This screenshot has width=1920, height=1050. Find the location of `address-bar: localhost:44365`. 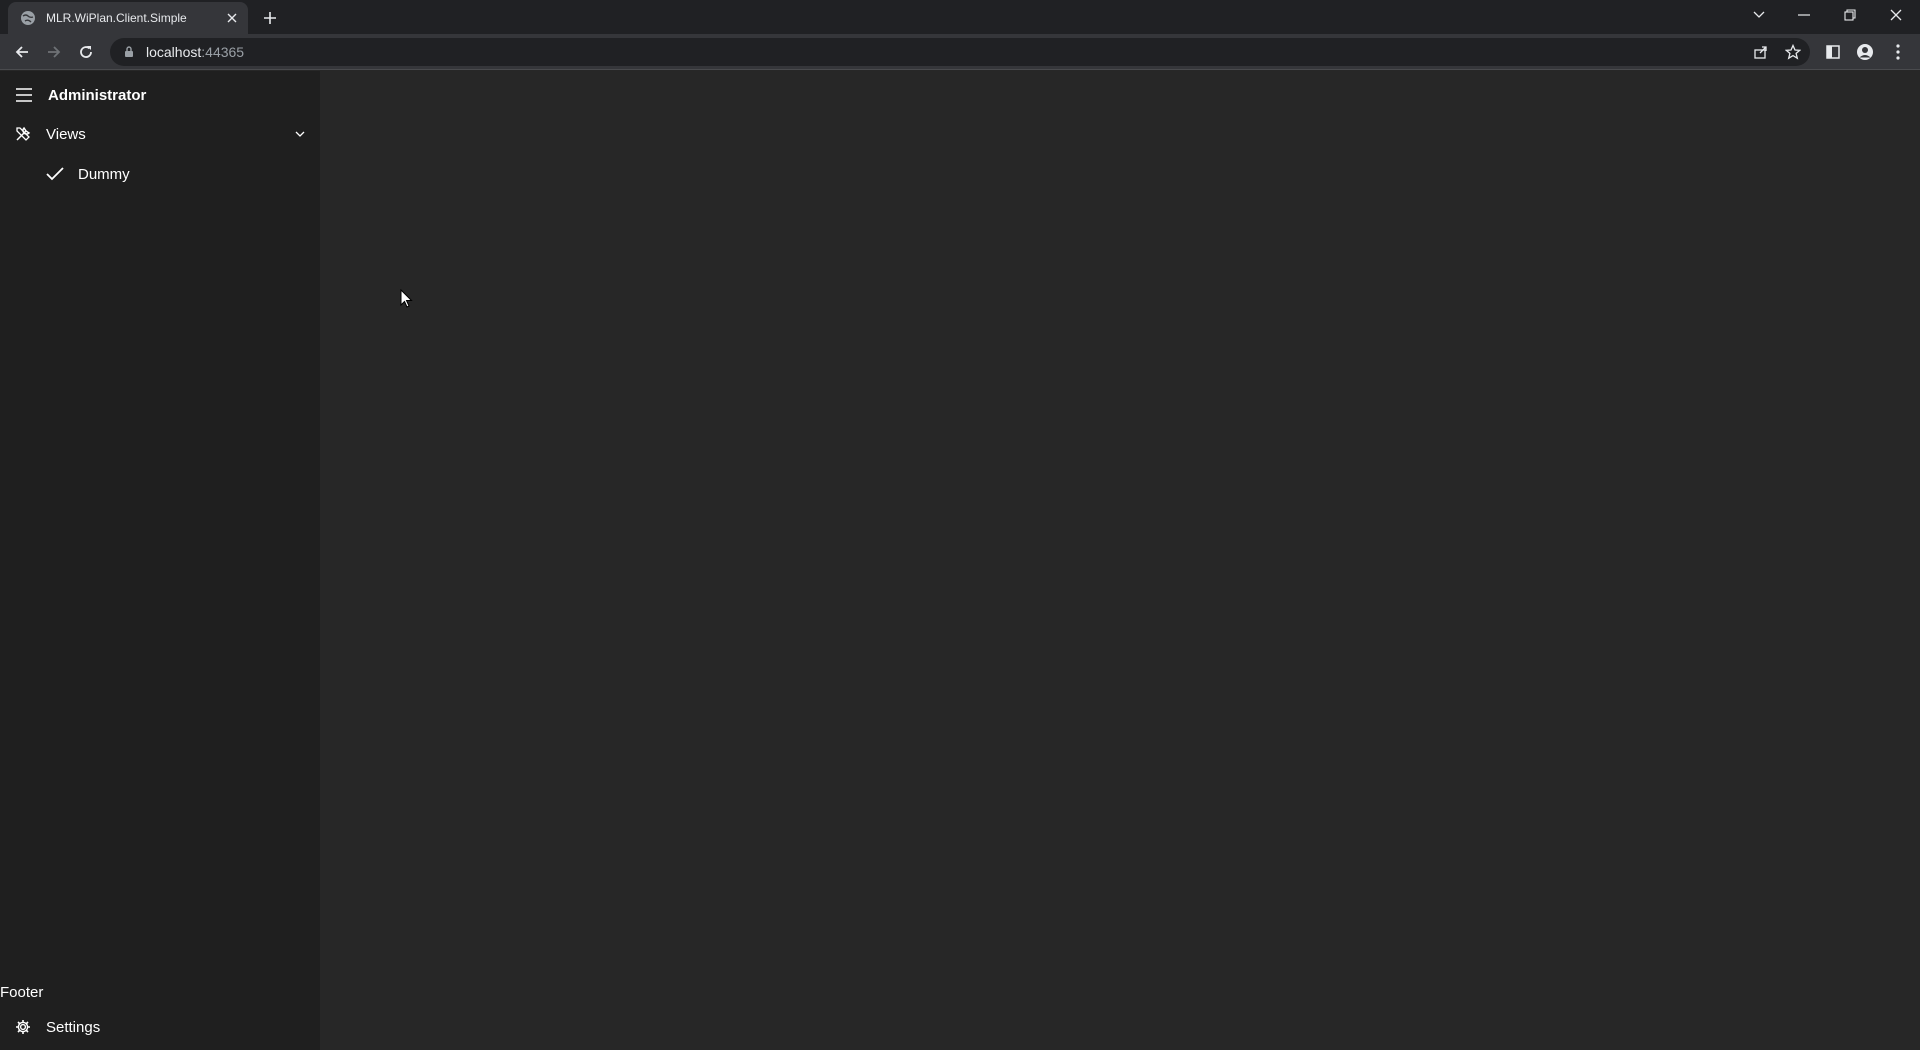

address-bar: localhost:44365 is located at coordinates (960, 52).